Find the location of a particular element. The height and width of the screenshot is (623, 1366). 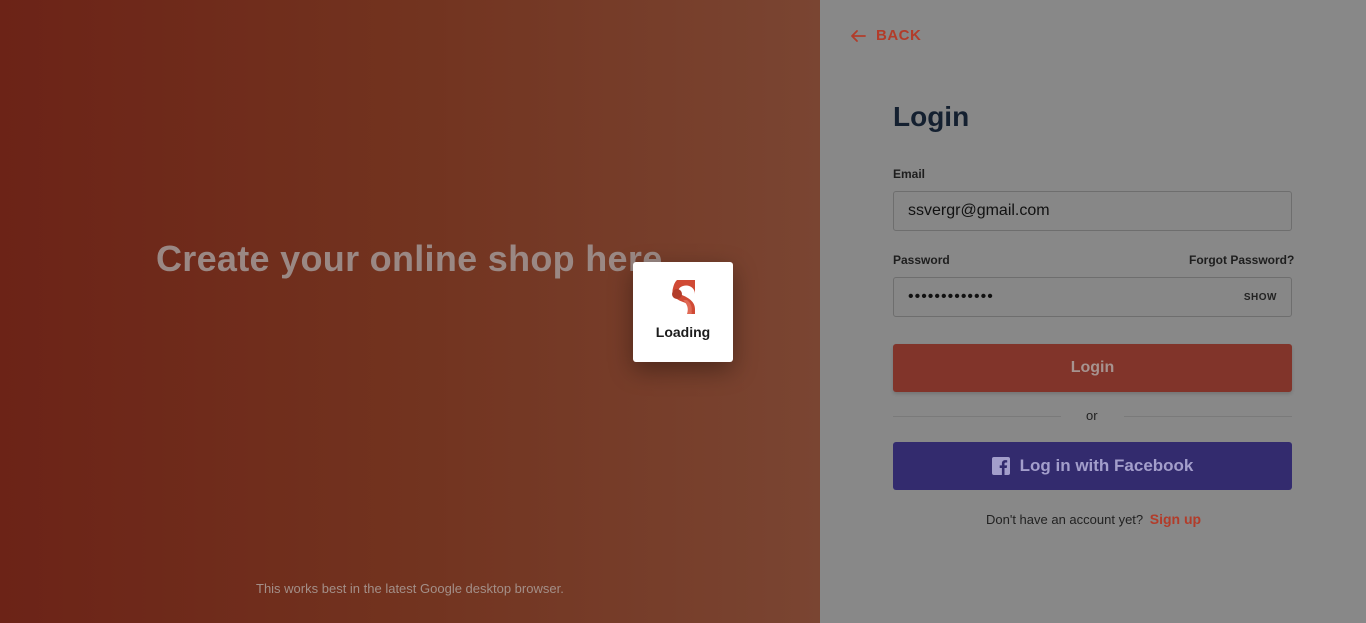

signup-row: Don't have an account yet? Sign up is located at coordinates (1093, 519).